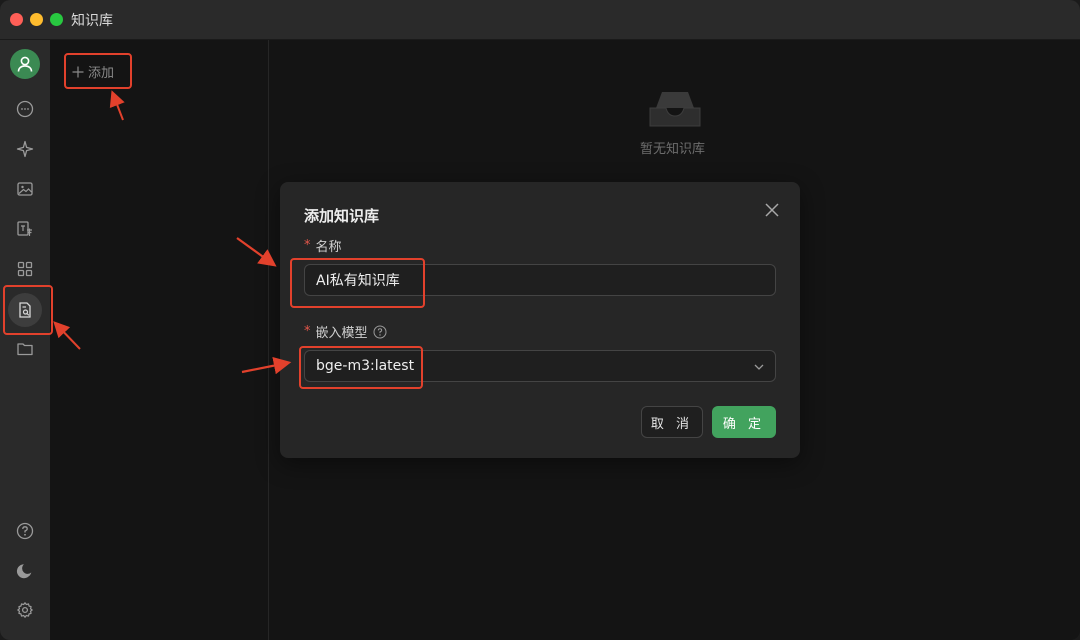 This screenshot has width=1080, height=640. What do you see at coordinates (56, 19) in the screenshot?
I see `zoom-window-button` at bounding box center [56, 19].